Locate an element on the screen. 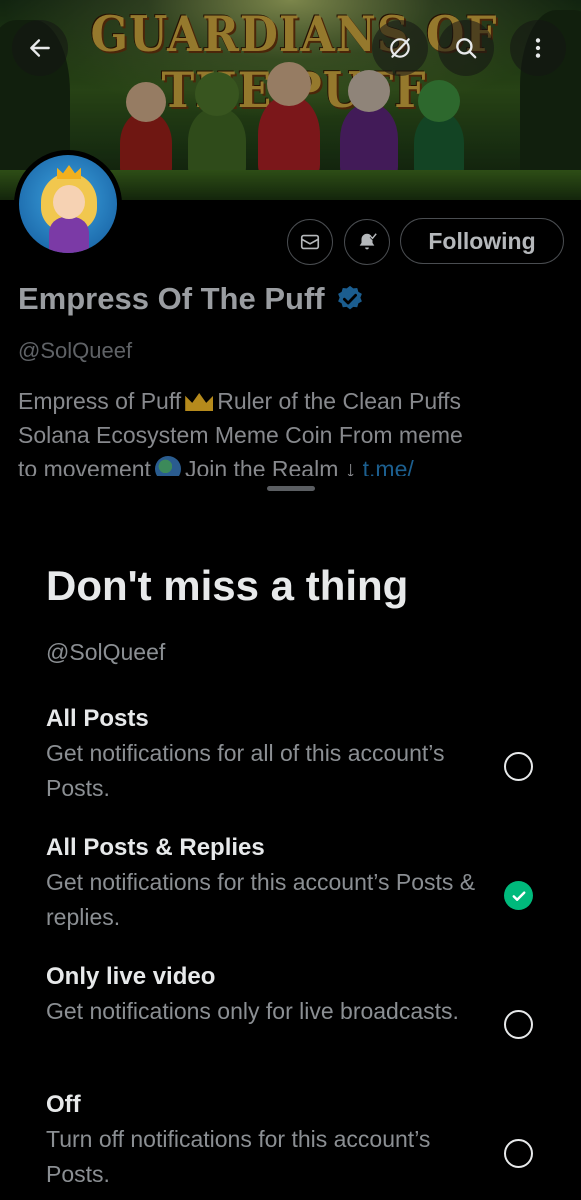 The height and width of the screenshot is (1200, 581). bio-line: Empress of Puff Ruler of the Clean Puffs is located at coordinates (239, 401).